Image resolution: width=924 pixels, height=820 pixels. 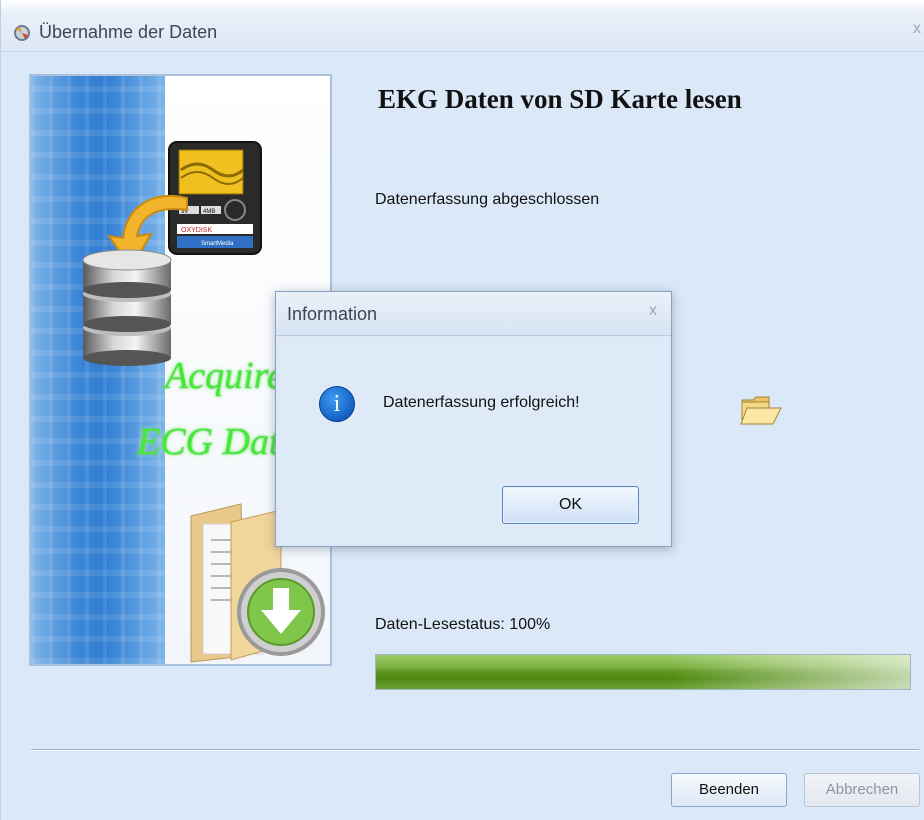 I want to click on download-icon, so click(x=281, y=612).